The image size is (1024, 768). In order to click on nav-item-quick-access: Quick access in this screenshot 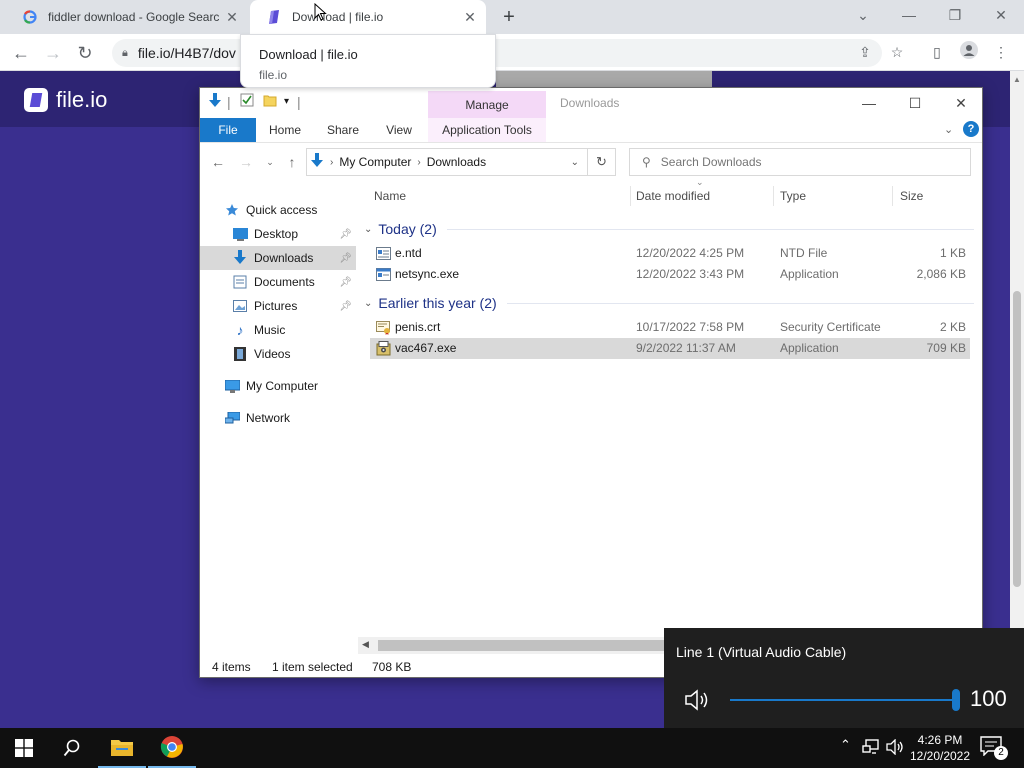, I will do `click(278, 210)`.